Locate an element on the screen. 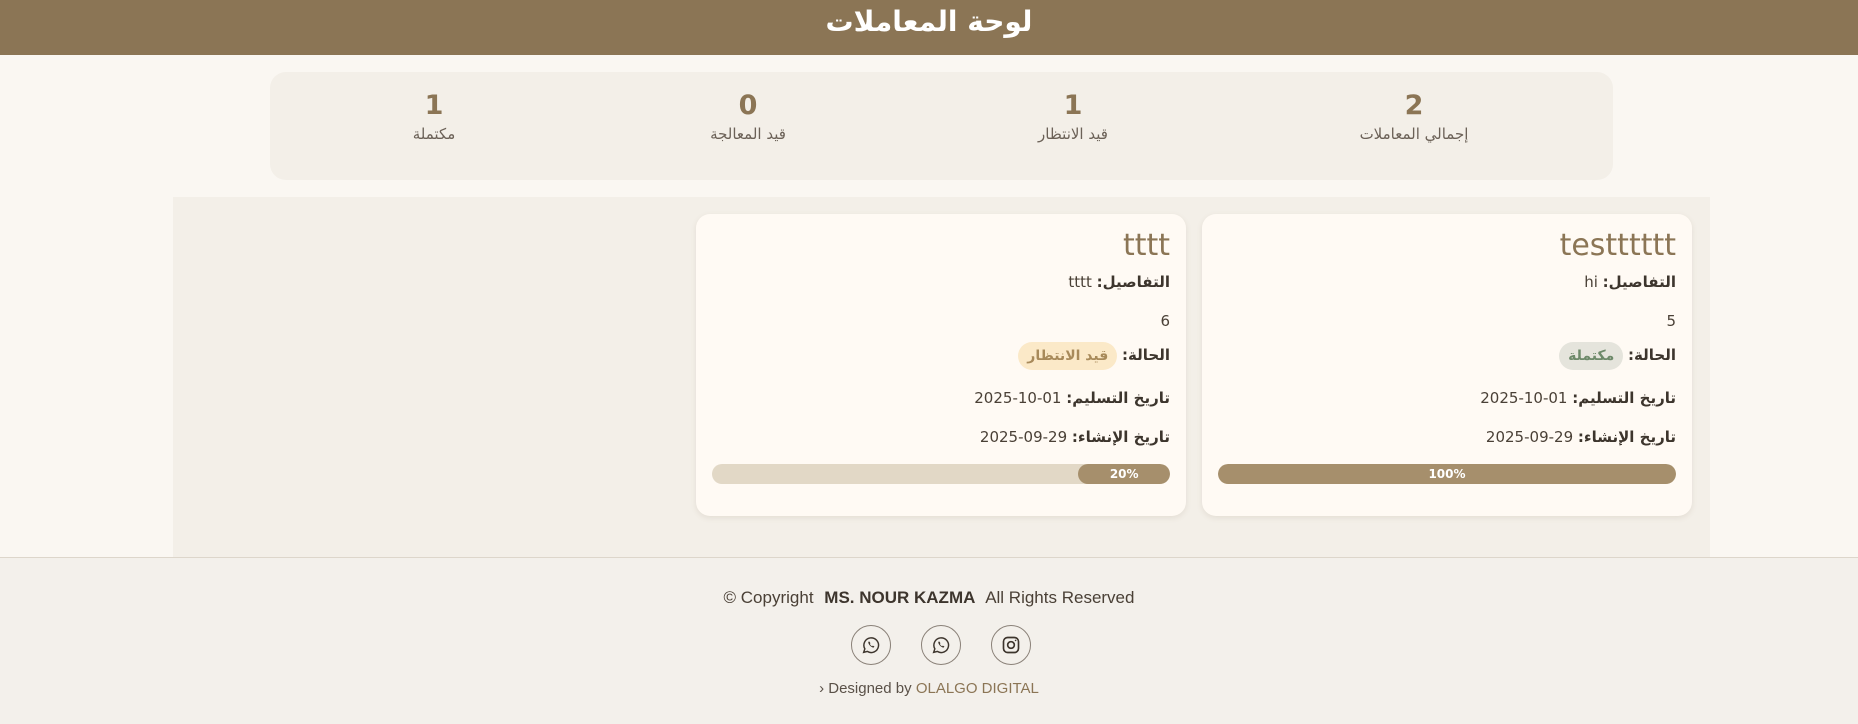  instagram-icon is located at coordinates (1011, 645).